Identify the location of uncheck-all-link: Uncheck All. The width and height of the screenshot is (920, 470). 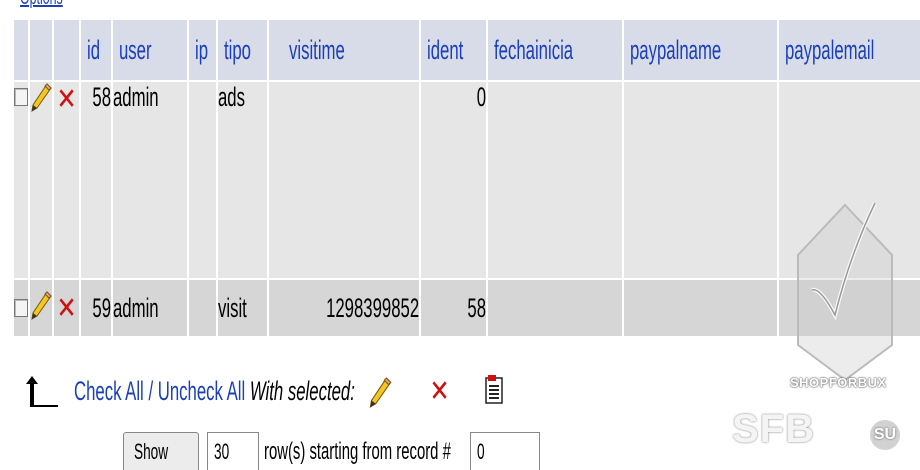
(201, 391).